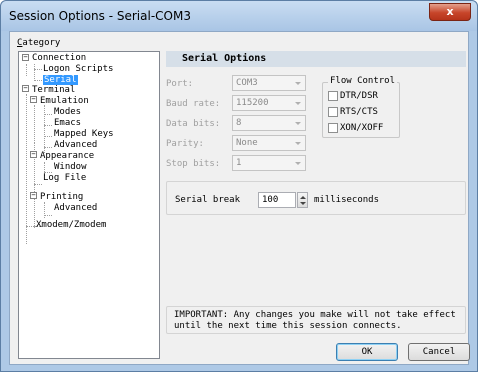 This screenshot has height=372, width=478. I want to click on tree-item-connection: Connection, so click(59, 58).